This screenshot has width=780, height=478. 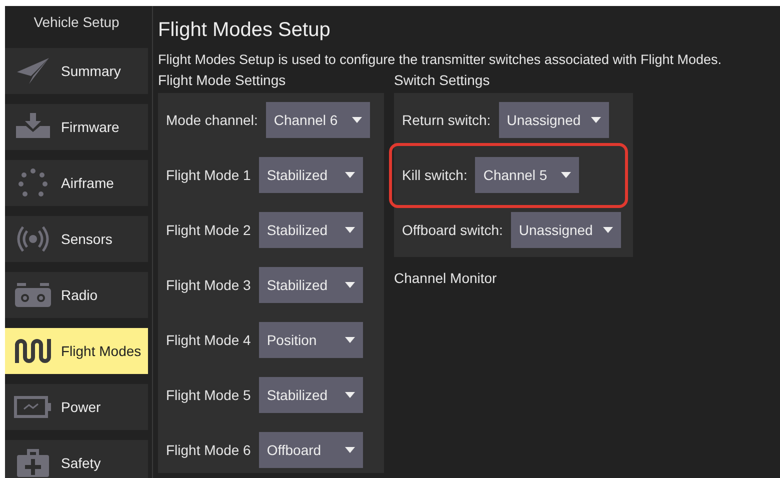 What do you see at coordinates (76, 71) in the screenshot?
I see `sidebar-item: Summary` at bounding box center [76, 71].